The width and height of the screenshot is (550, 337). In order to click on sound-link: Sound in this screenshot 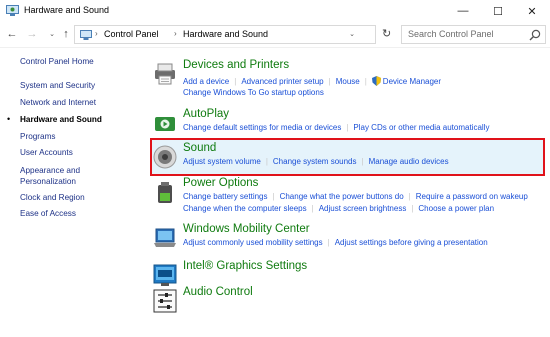, I will do `click(199, 148)`.